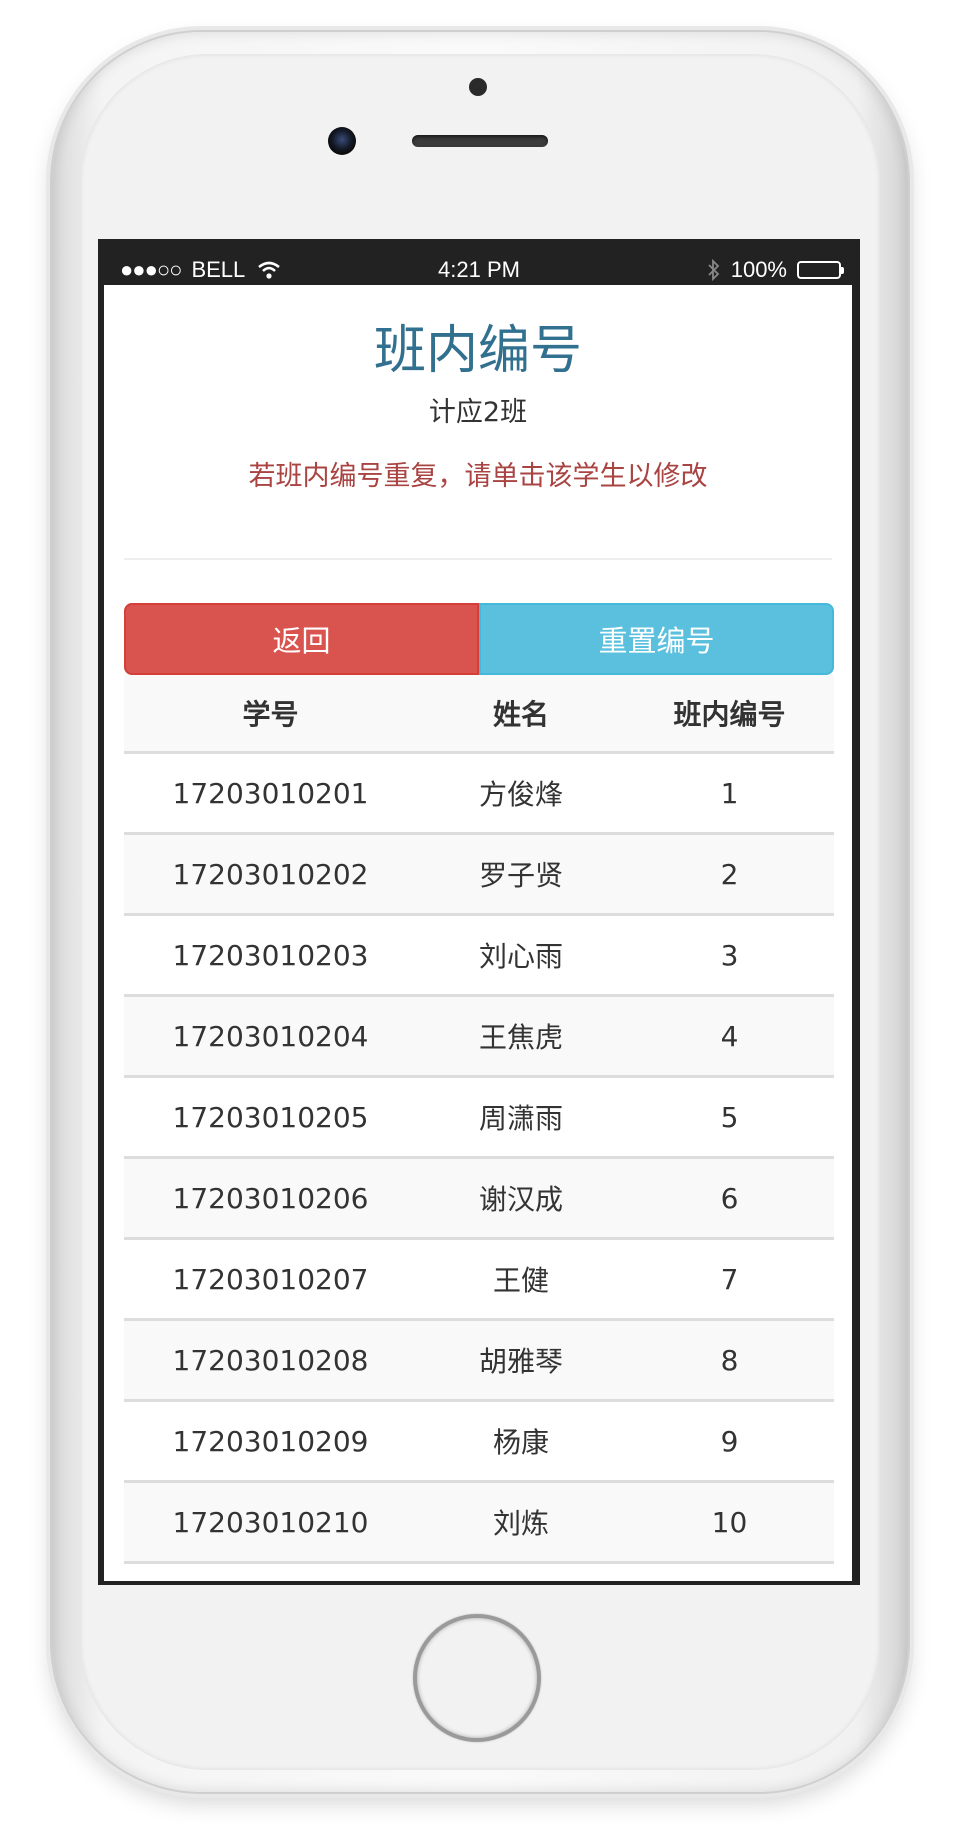 The width and height of the screenshot is (959, 1838). I want to click on class-number-cell: 7, so click(729, 1279).